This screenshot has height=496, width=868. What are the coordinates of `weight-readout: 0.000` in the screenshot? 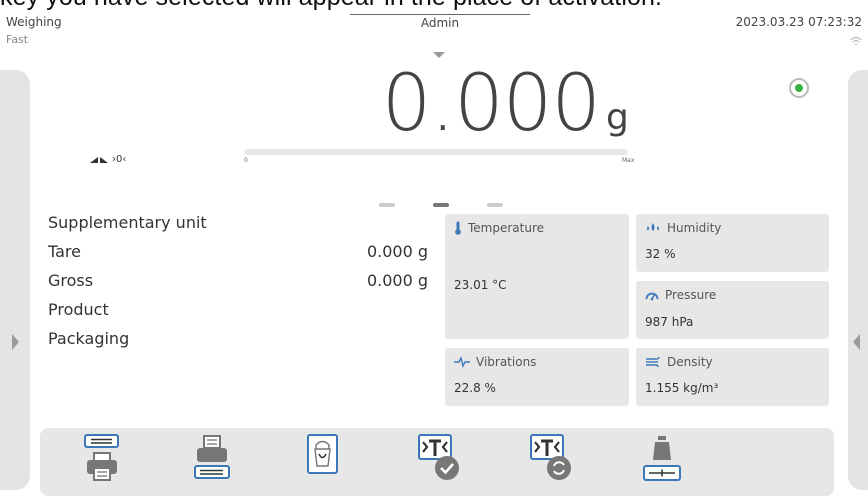 It's located at (491, 104).